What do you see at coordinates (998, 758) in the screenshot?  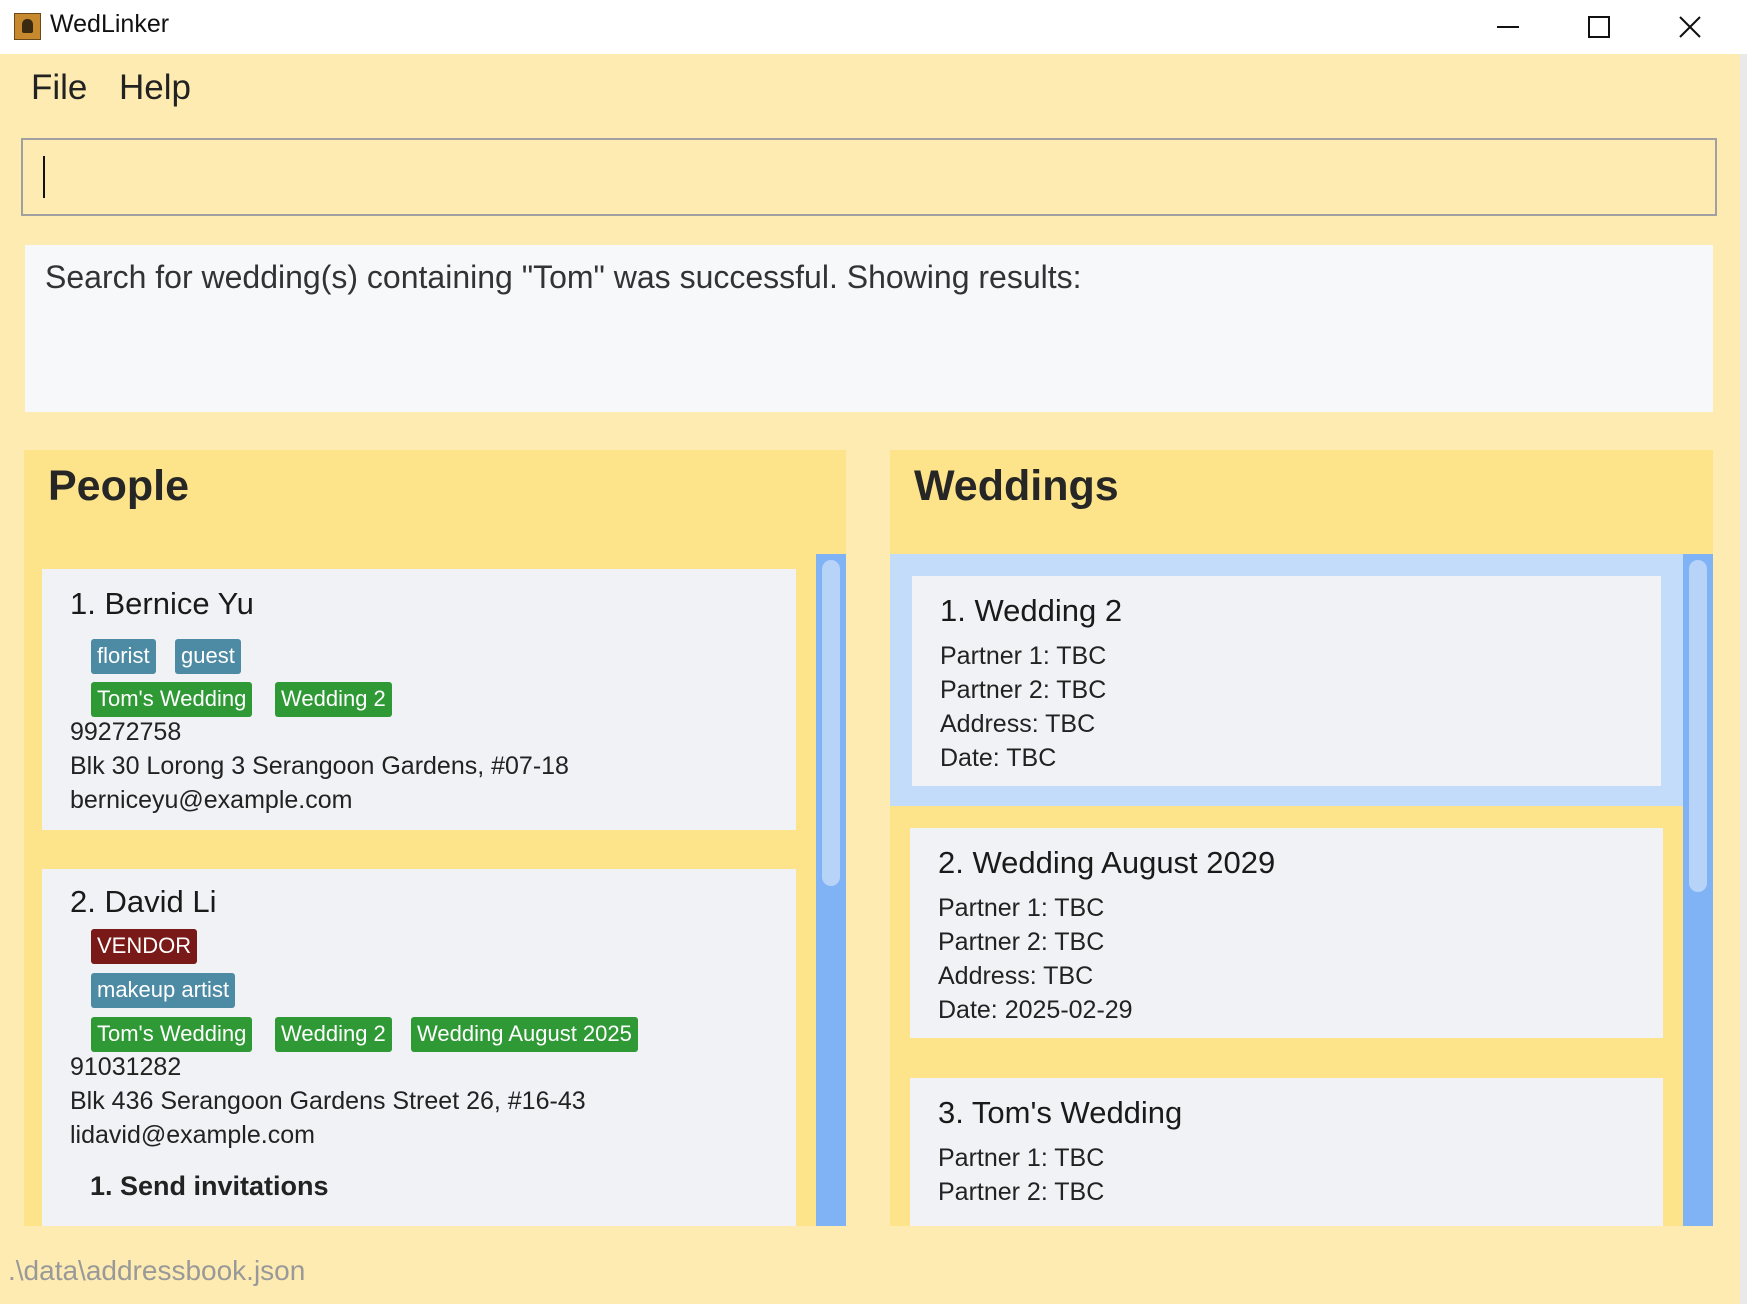 I see `wedding-date: Date: TBC` at bounding box center [998, 758].